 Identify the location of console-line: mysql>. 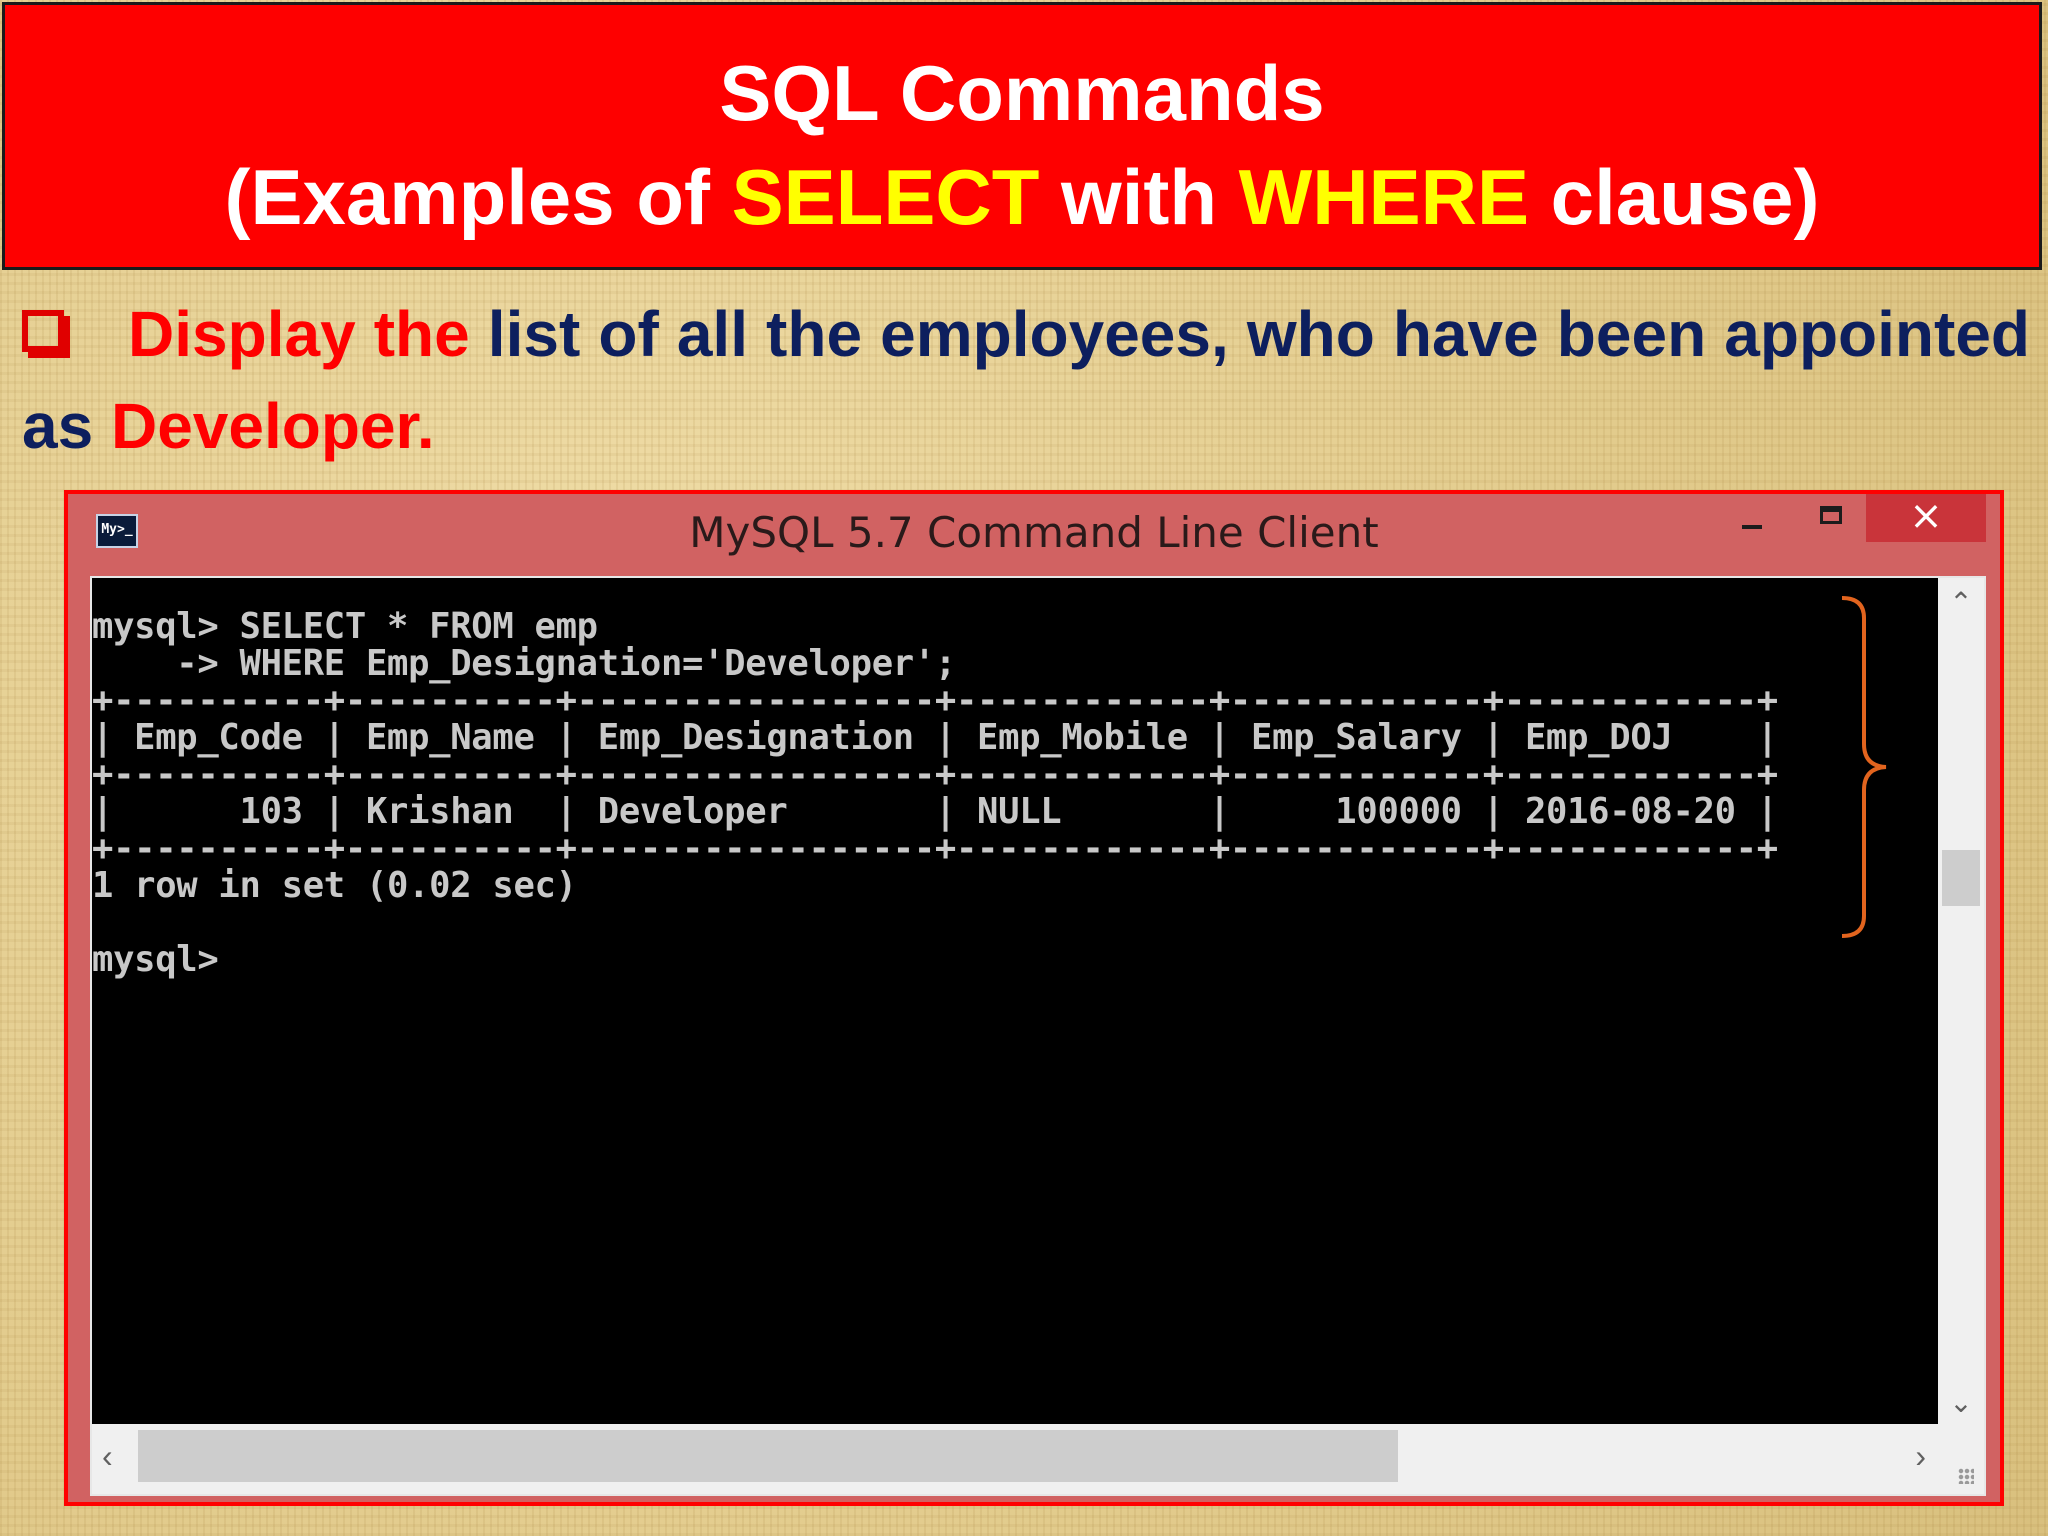
(155, 959).